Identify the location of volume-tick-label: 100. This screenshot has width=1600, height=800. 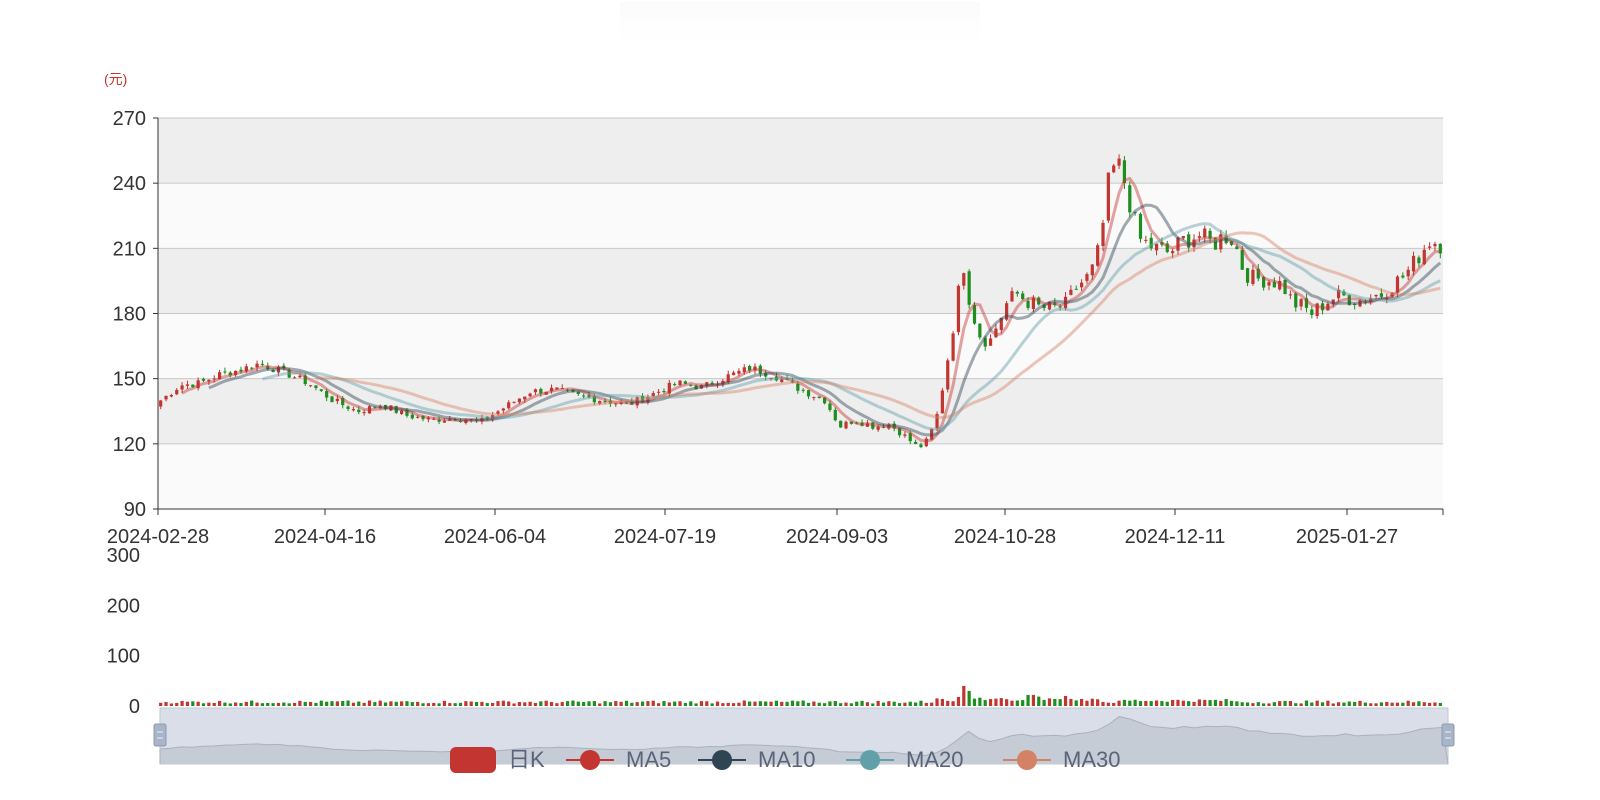
(123, 657).